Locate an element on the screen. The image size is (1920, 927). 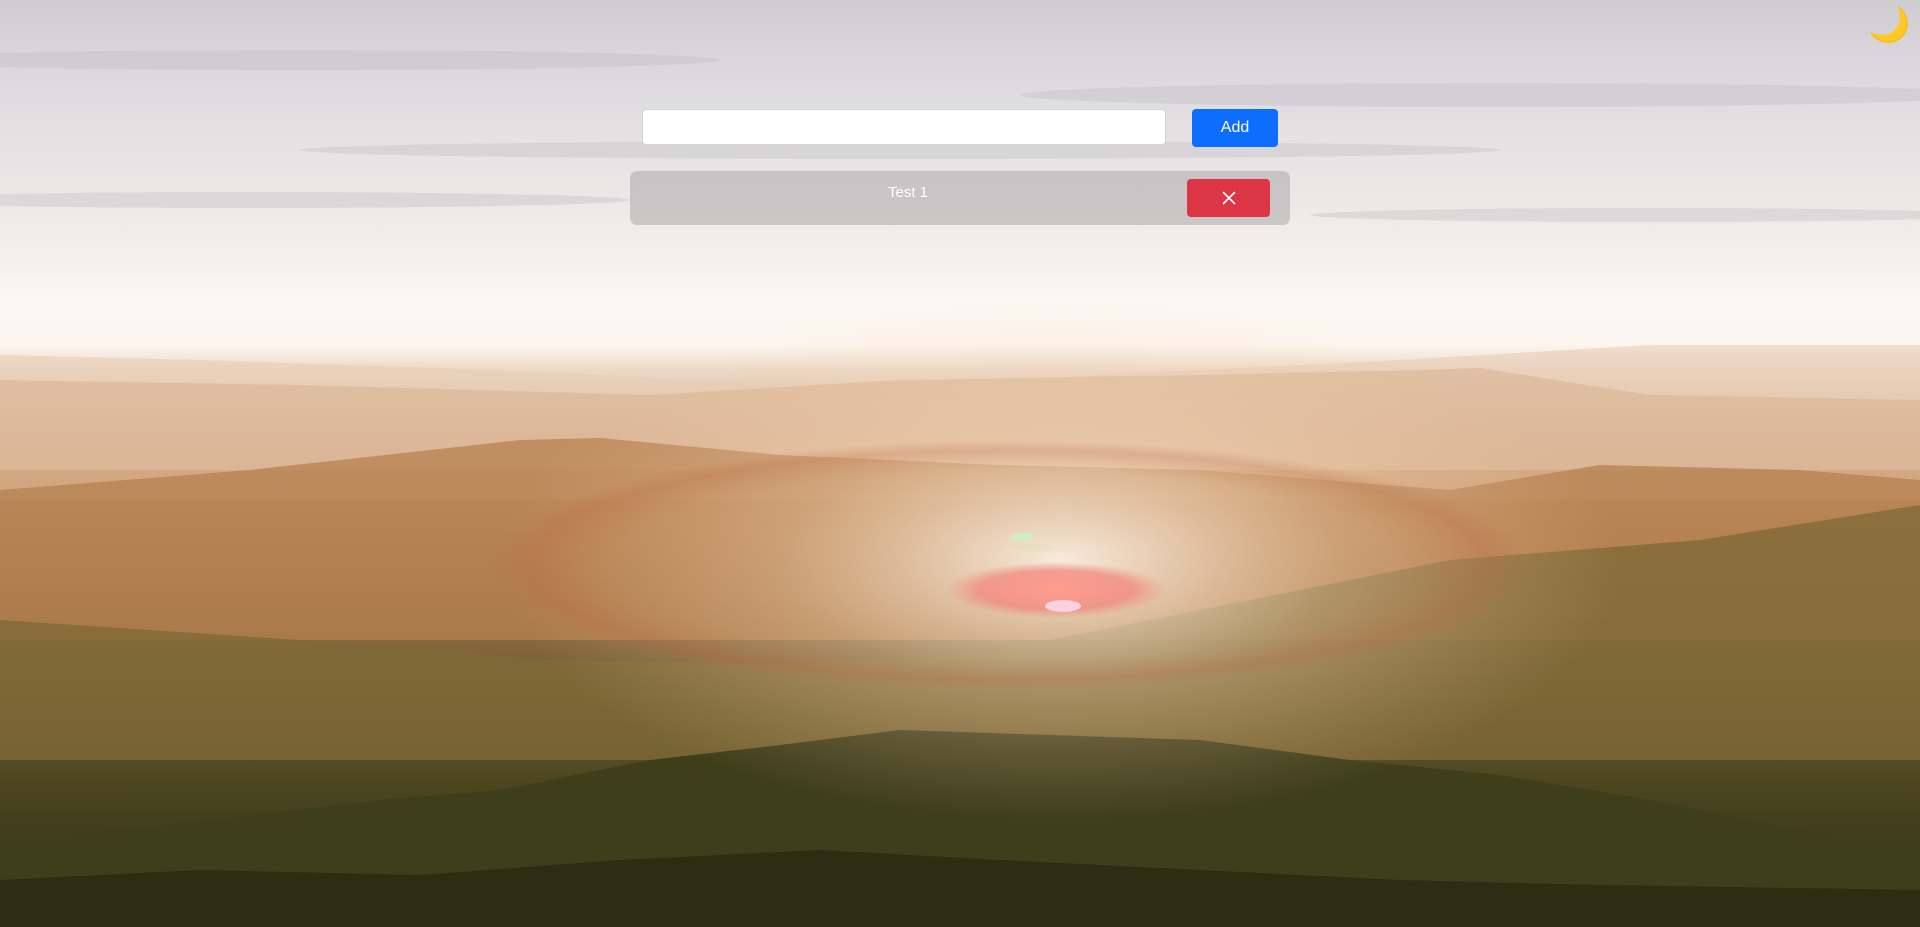
close-icon is located at coordinates (1228, 198).